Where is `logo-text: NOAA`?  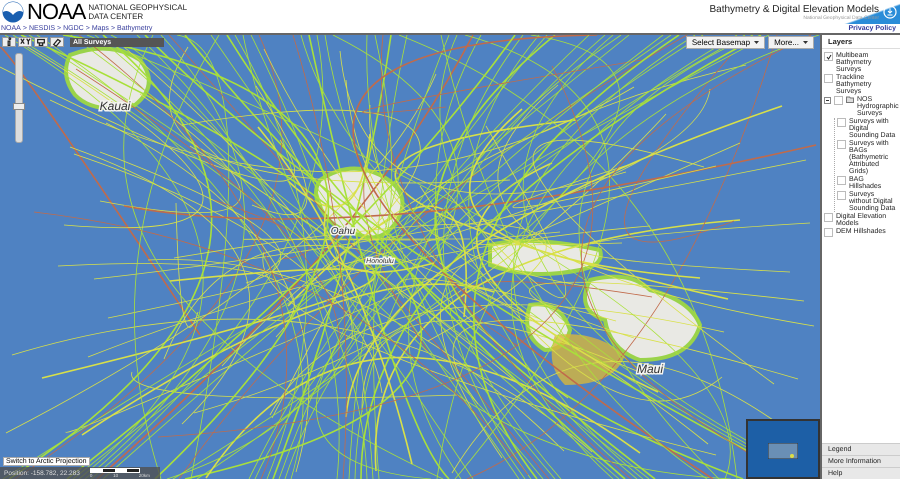
logo-text: NOAA is located at coordinates (56, 12).